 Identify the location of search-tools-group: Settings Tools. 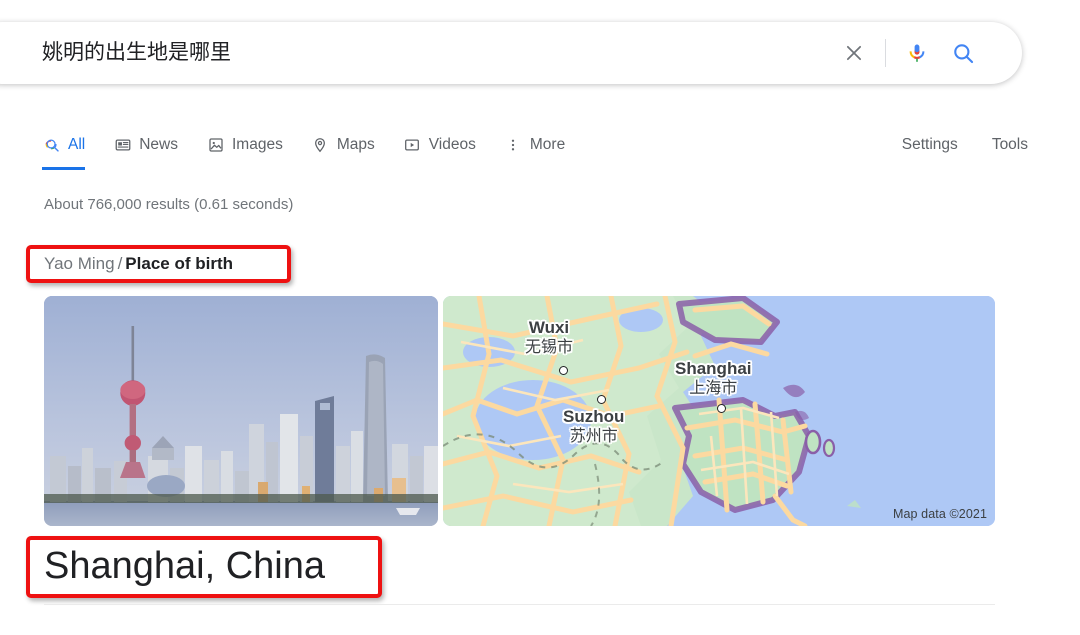
(991, 145).